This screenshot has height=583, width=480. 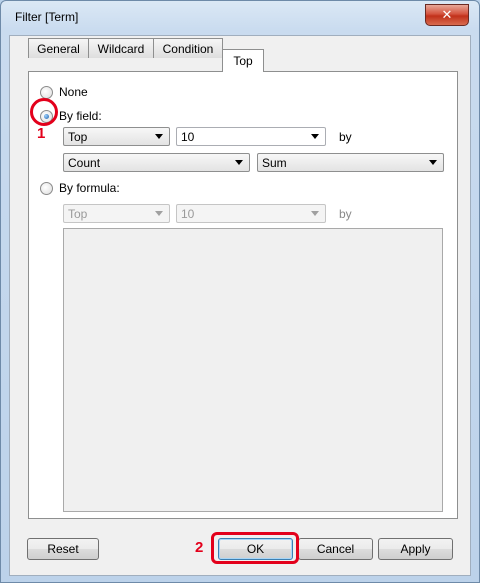 I want to click on apply-button: Apply, so click(x=415, y=549).